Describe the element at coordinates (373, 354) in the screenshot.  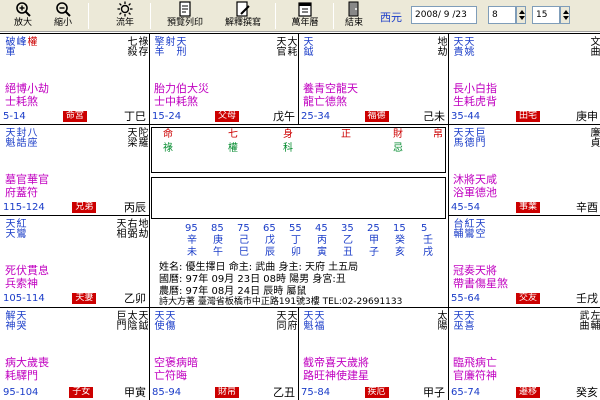
I see `palace-health: 天魁 天福 太陽 截帝喜天歲將 路旺神使建星 75-84 疾厄 甲子` at that location.